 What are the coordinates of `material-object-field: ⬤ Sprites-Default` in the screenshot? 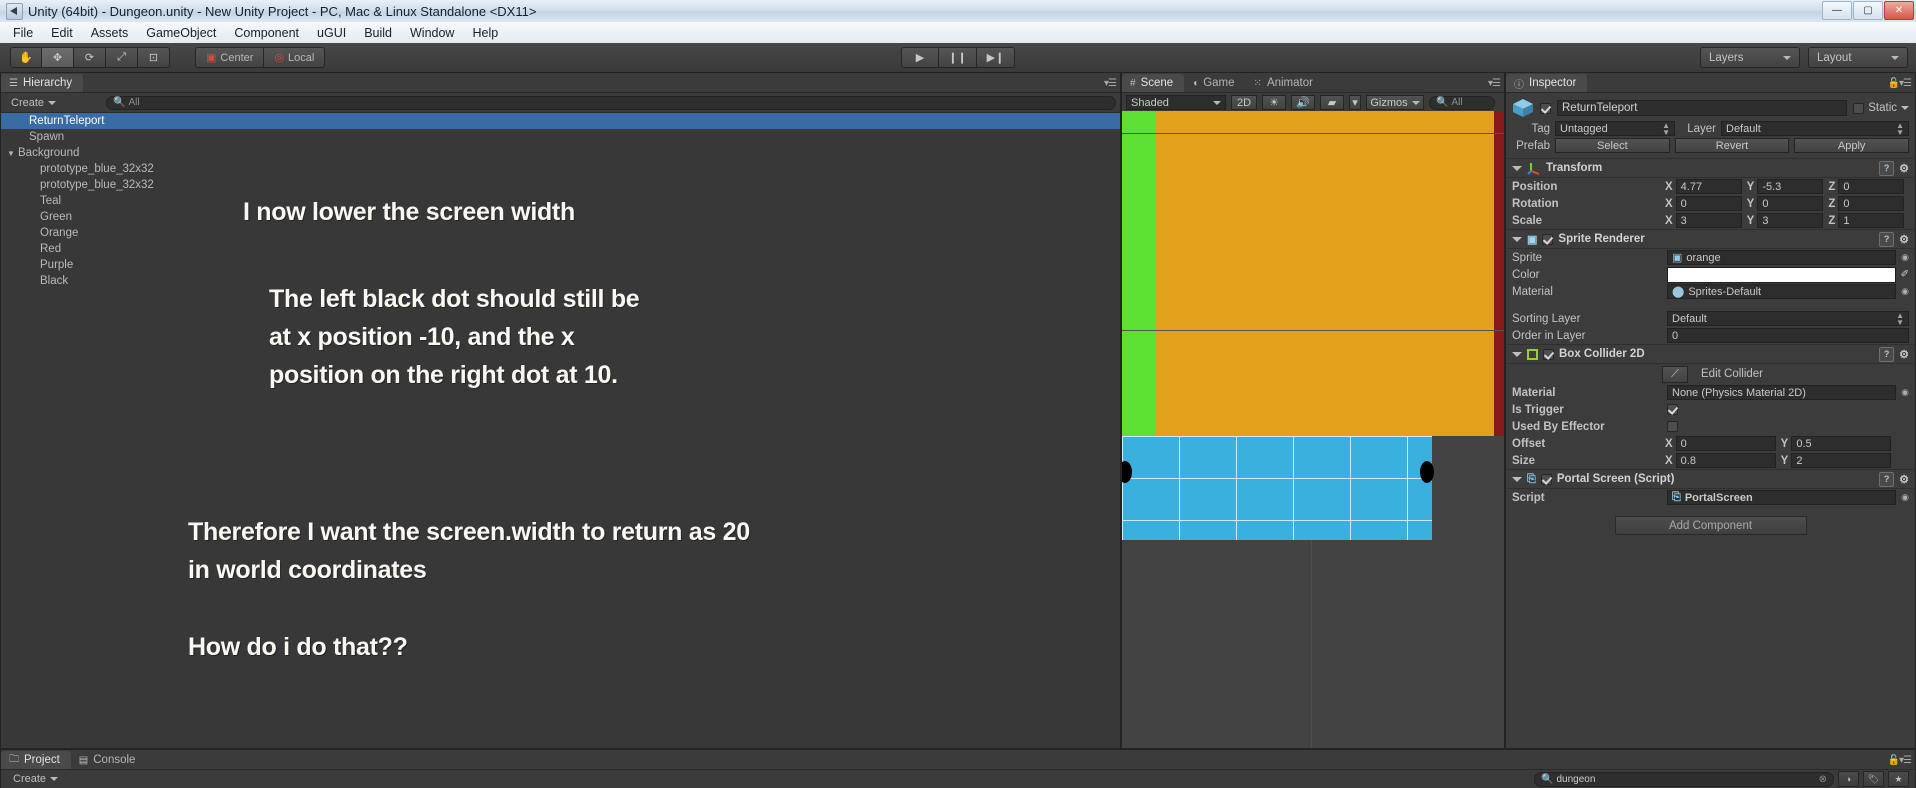 It's located at (1782, 291).